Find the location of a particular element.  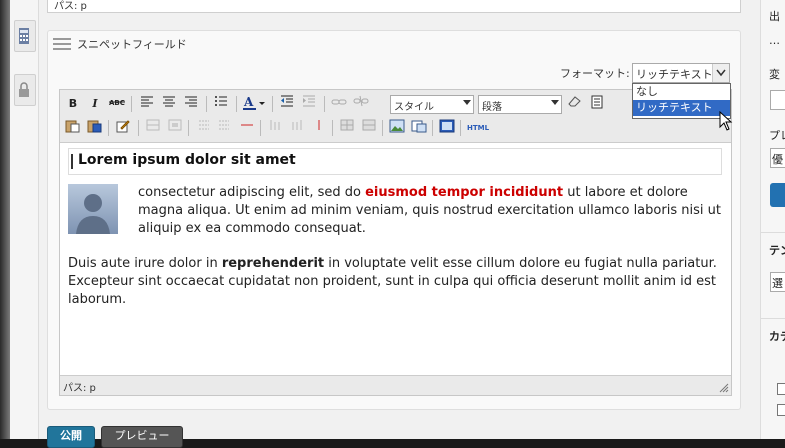

heading-block: Lorem ipsum dolor sit amet is located at coordinates (395, 161).